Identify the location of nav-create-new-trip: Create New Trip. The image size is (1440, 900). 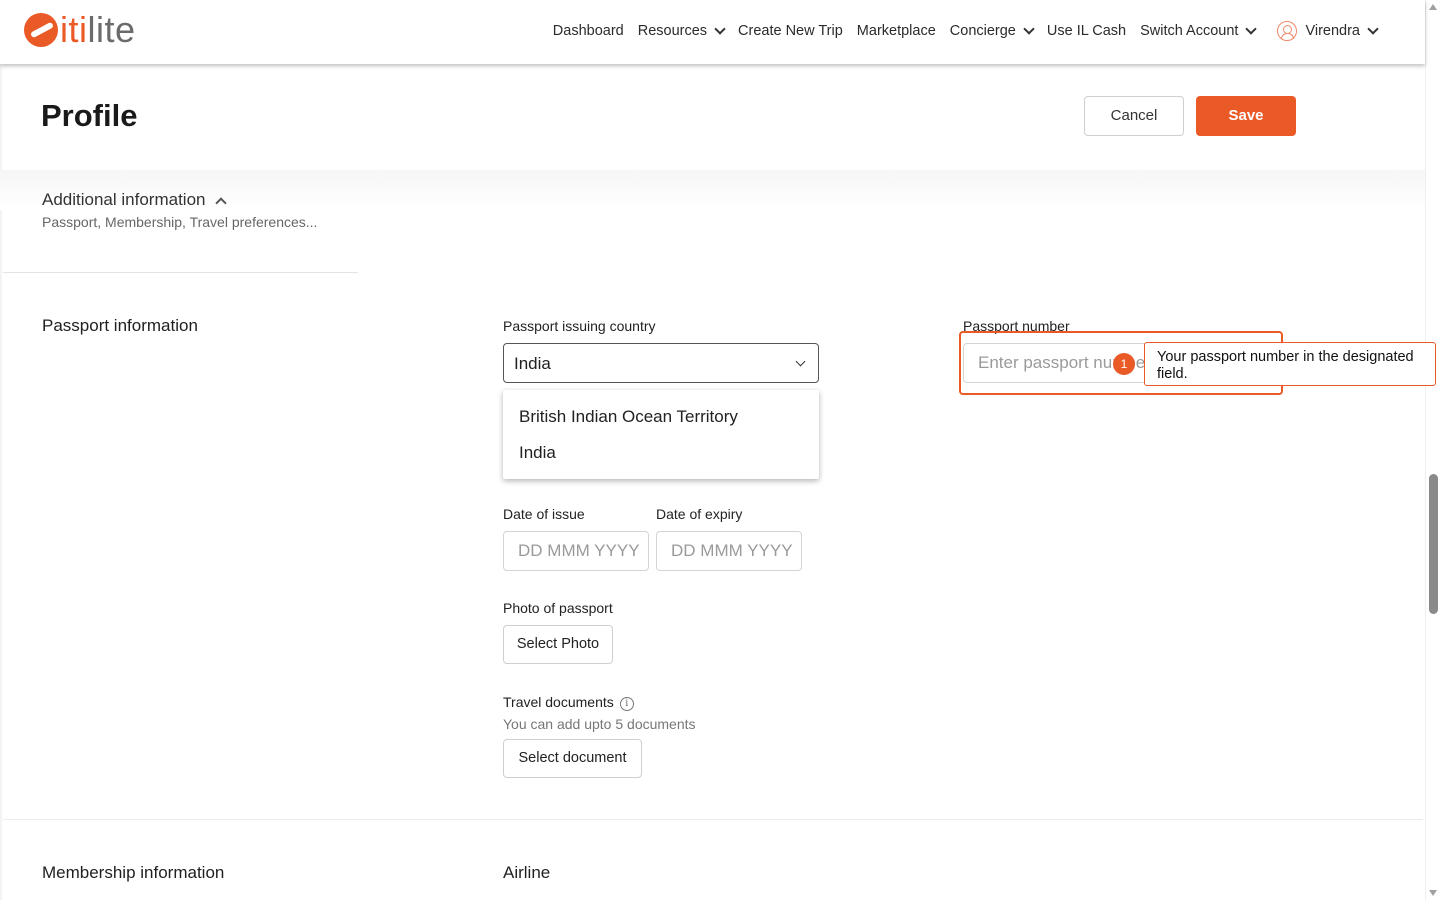
(790, 31).